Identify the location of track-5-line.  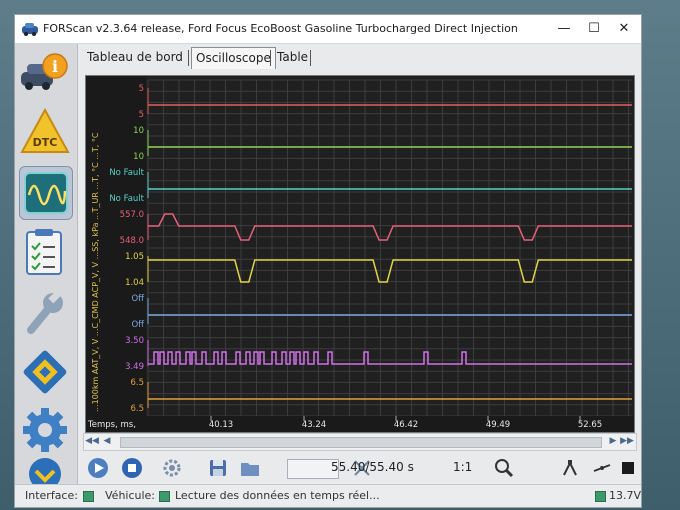
(390, 271).